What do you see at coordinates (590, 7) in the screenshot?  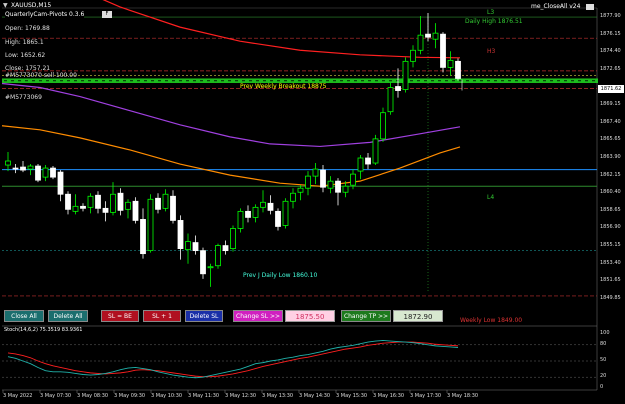 I see `close-all-indicator-box` at bounding box center [590, 7].